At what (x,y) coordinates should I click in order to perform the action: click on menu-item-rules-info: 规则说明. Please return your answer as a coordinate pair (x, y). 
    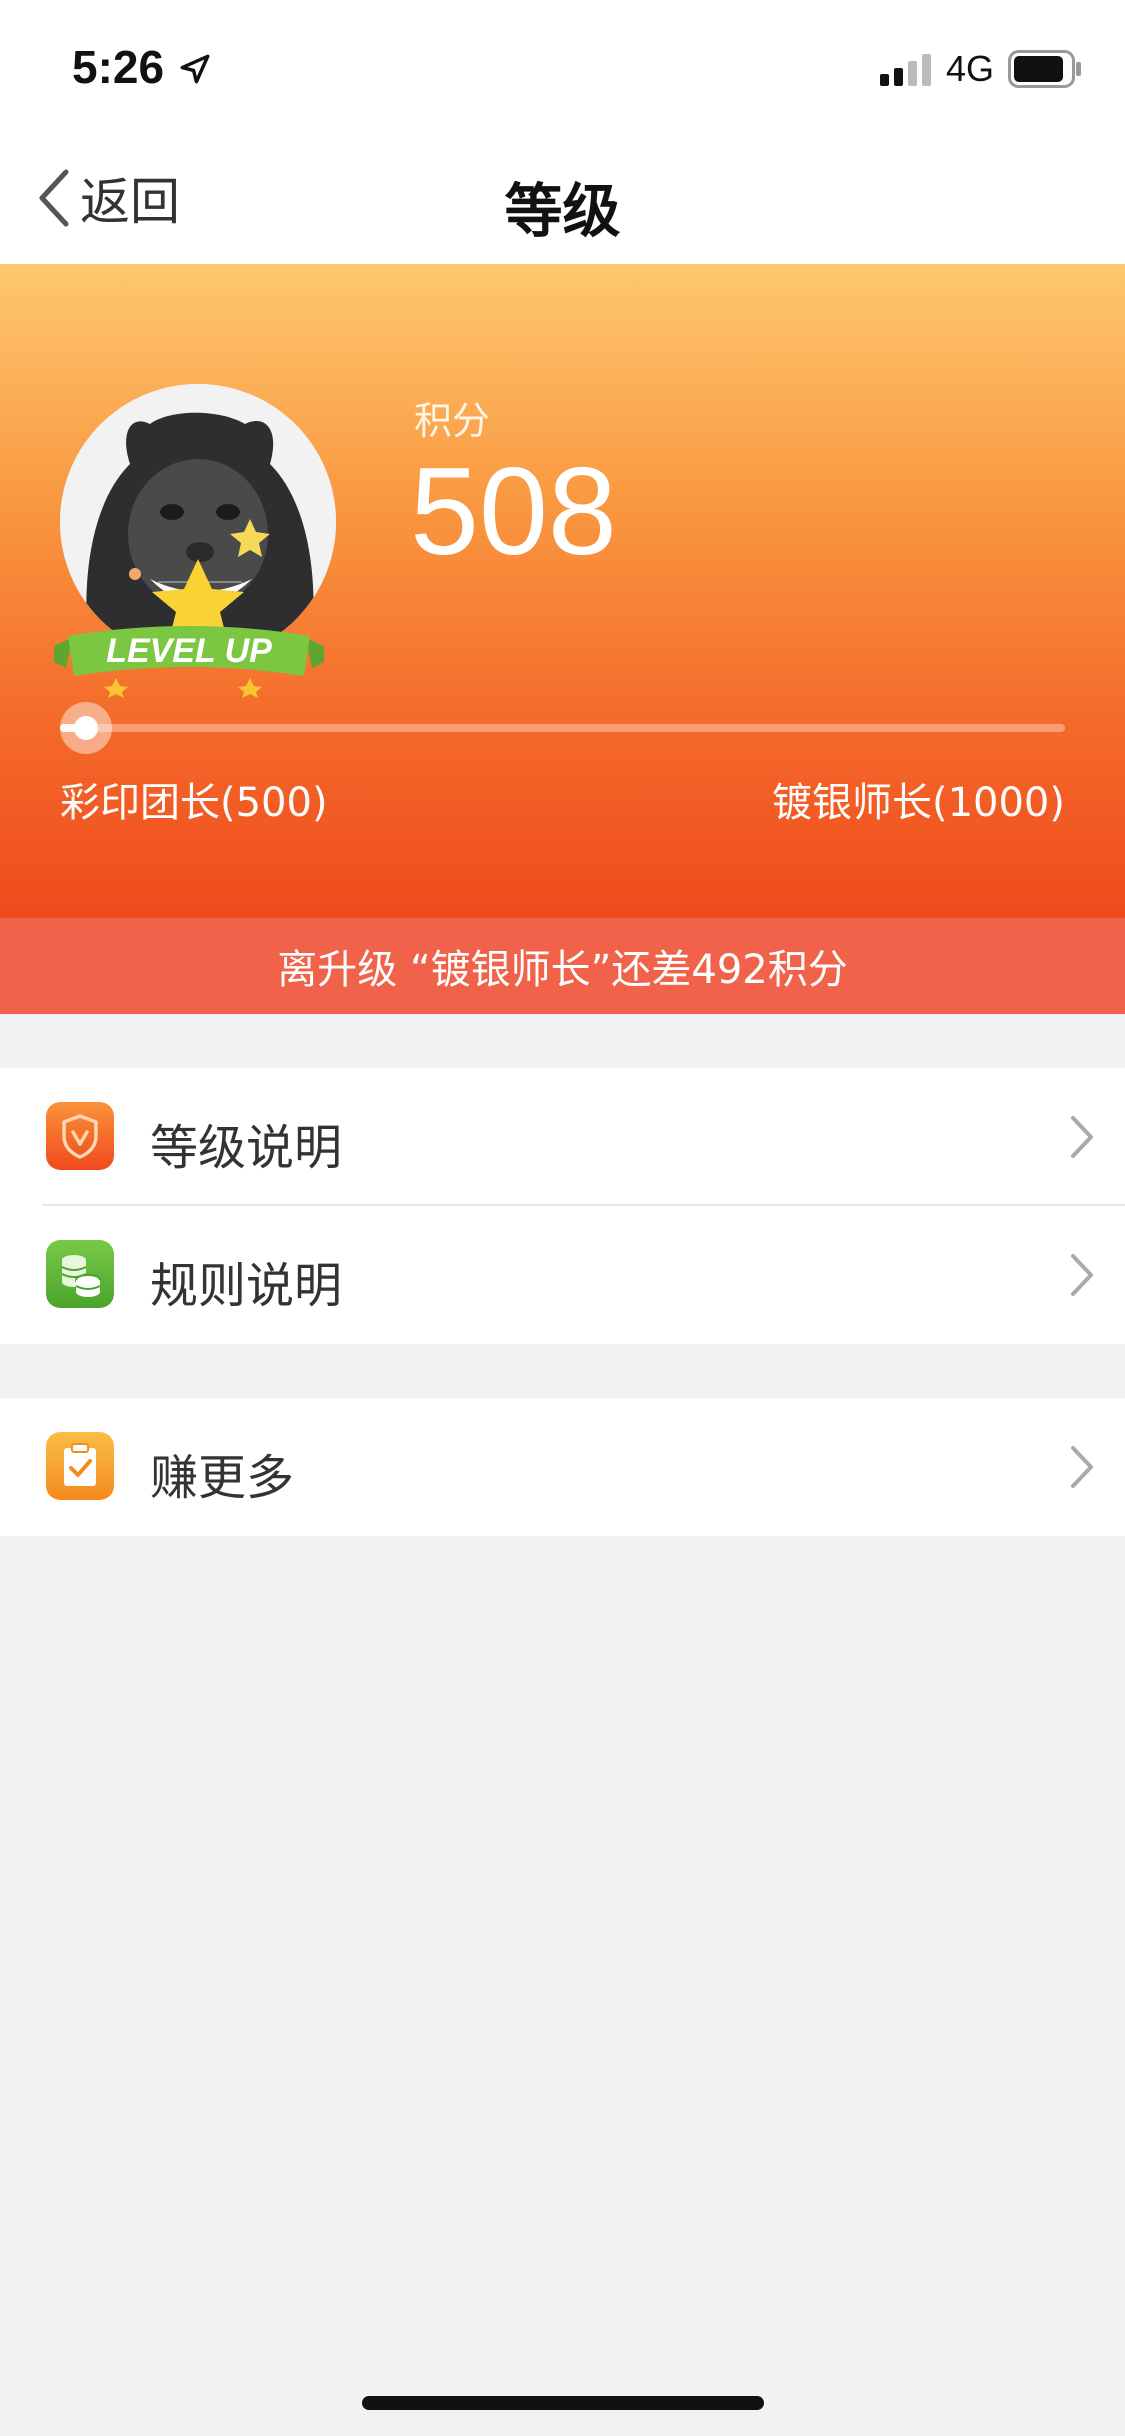
    Looking at the image, I should click on (562, 1275).